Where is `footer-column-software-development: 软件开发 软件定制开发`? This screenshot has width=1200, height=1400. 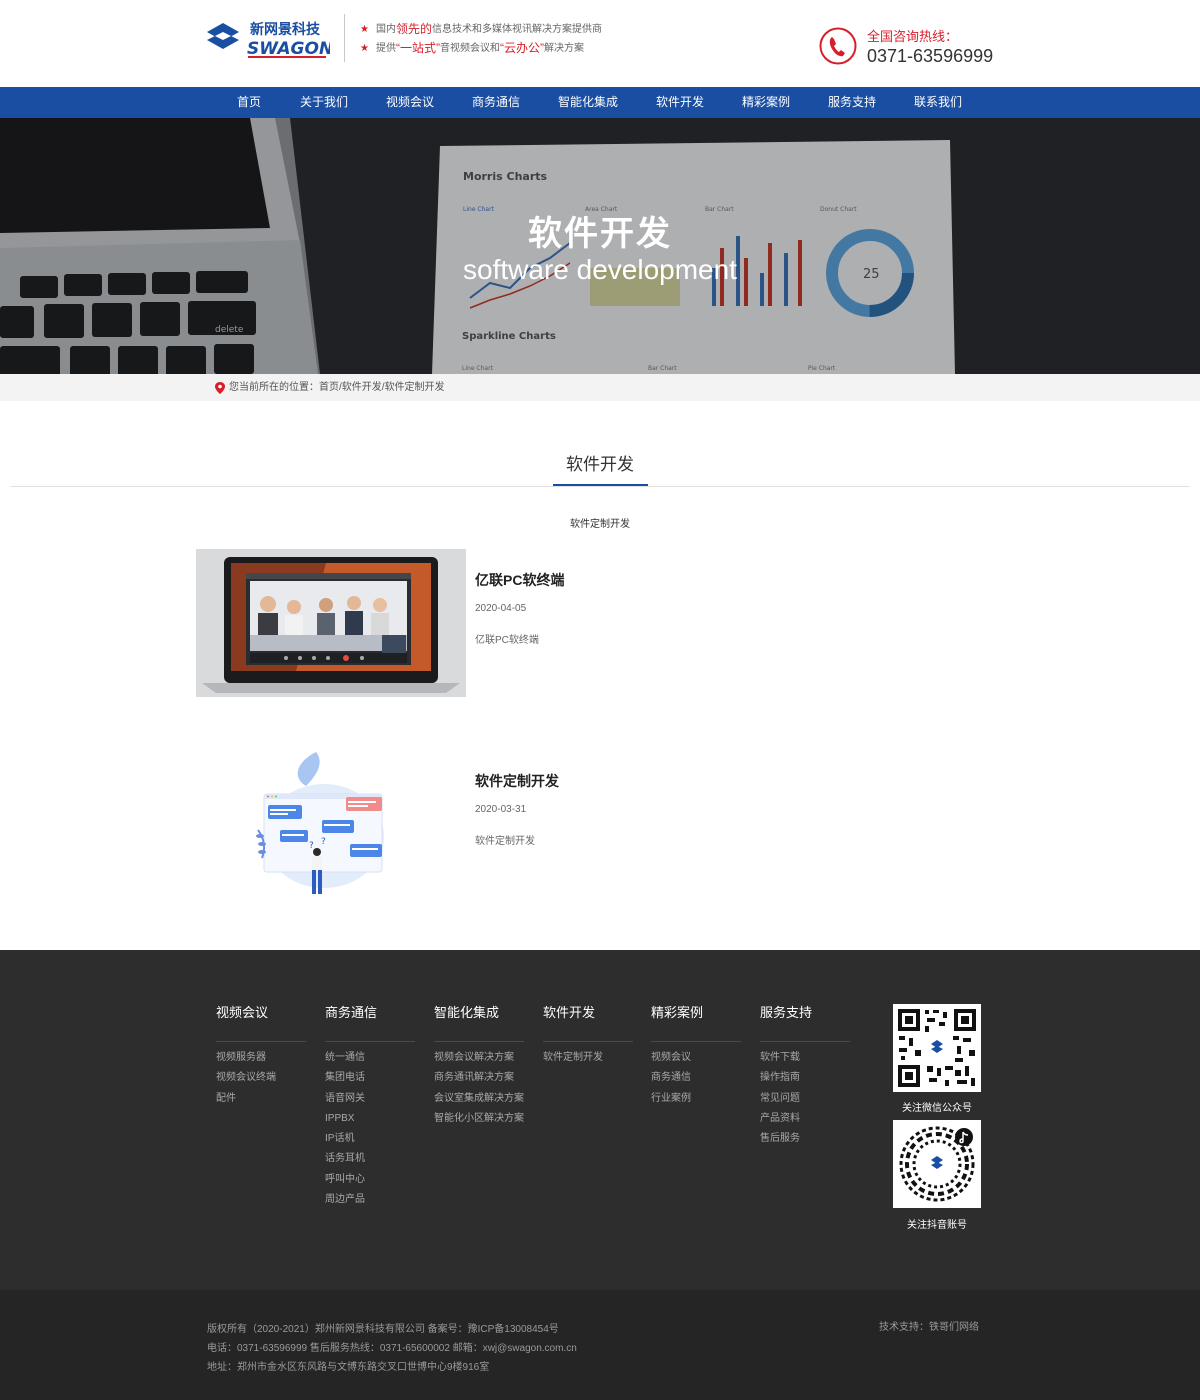 footer-column-software-development: 软件开发 软件定制开发 is located at coordinates (588, 1036).